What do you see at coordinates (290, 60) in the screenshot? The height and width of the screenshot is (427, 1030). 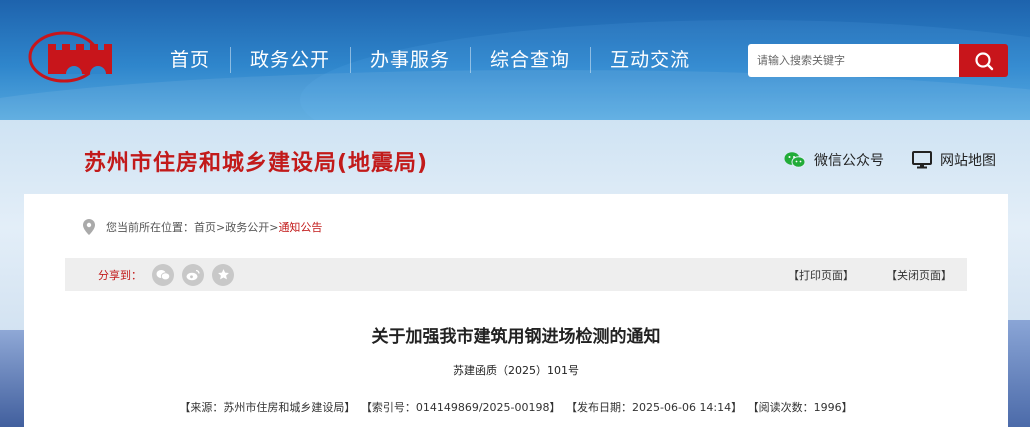 I see `nav-item-government-affairs: 政务公开` at bounding box center [290, 60].